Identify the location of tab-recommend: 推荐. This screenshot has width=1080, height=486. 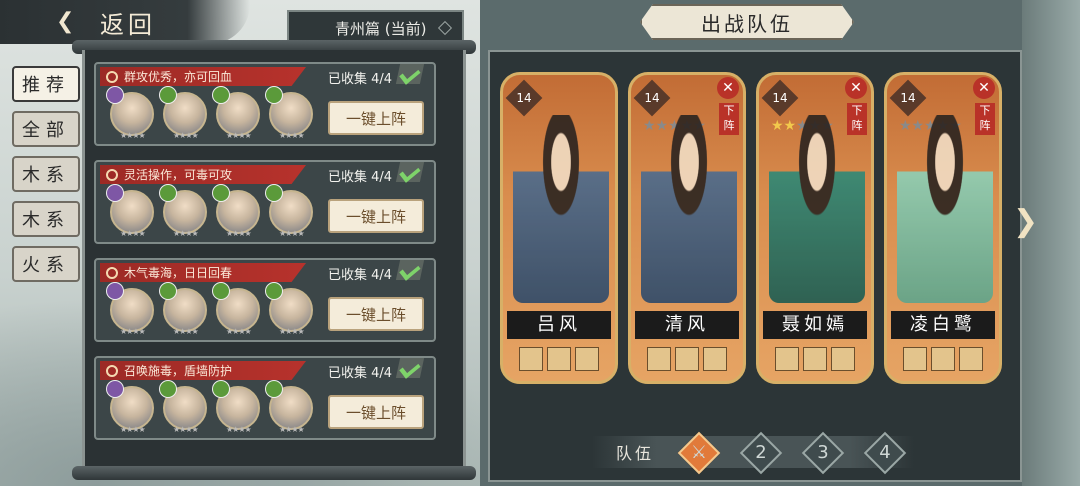
(46, 84).